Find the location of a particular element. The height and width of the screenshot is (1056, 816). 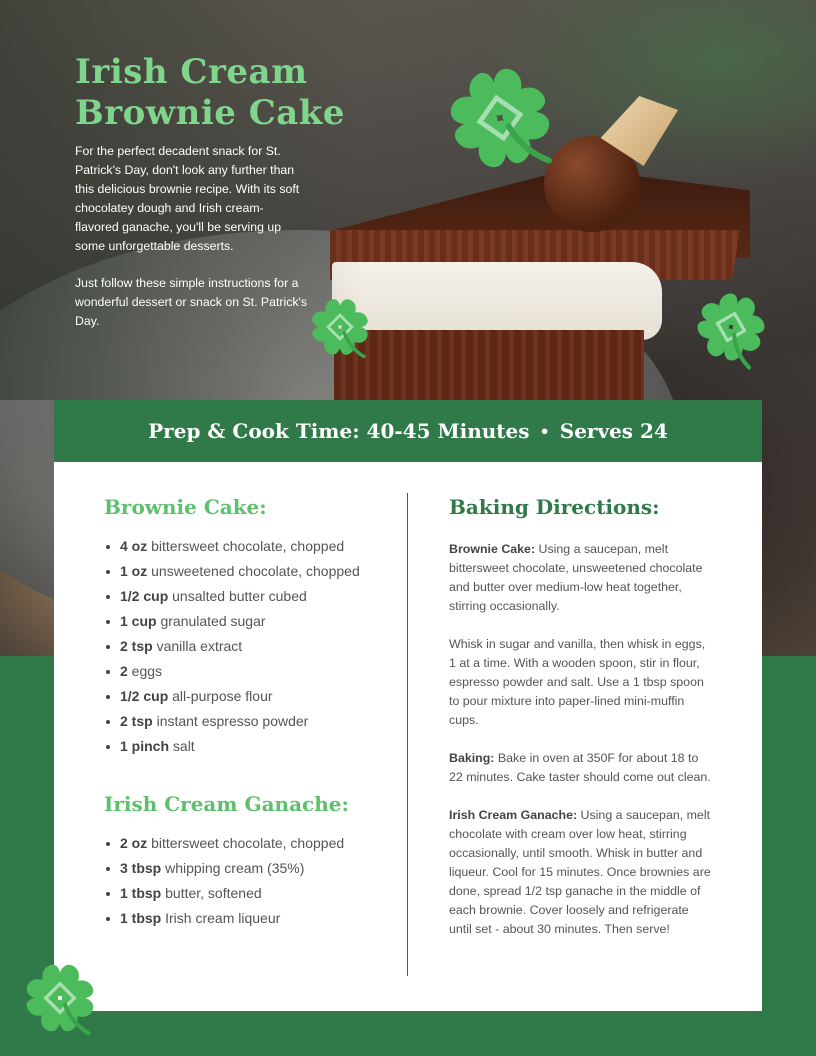

cake-lower-layer is located at coordinates (489, 365).